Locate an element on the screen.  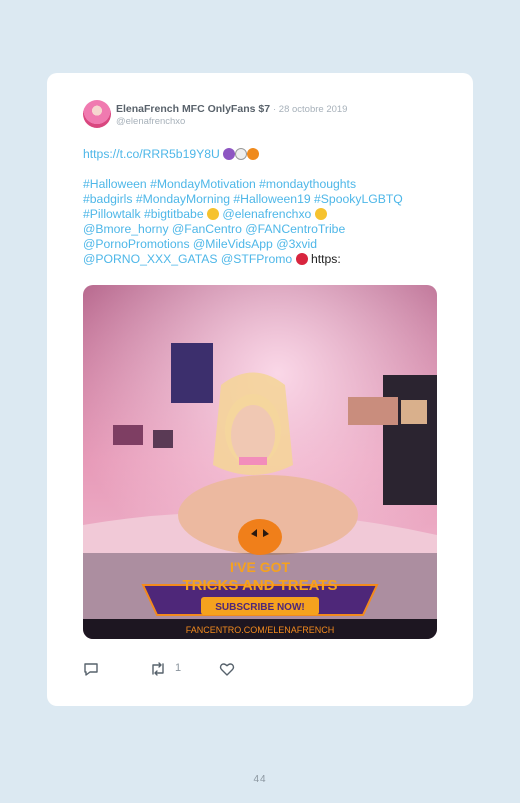
banner-line1: I'VE GOT is located at coordinates (260, 567).